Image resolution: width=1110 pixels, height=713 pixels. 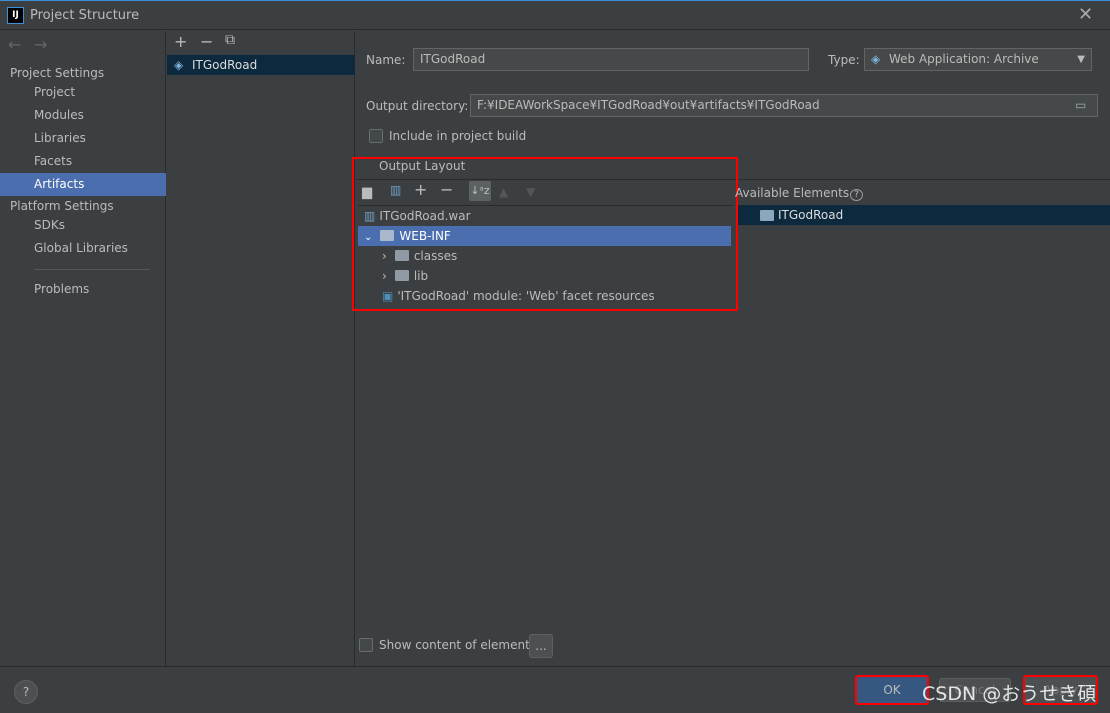 What do you see at coordinates (62, 206) in the screenshot?
I see `platform-settings-header: Platform Settings` at bounding box center [62, 206].